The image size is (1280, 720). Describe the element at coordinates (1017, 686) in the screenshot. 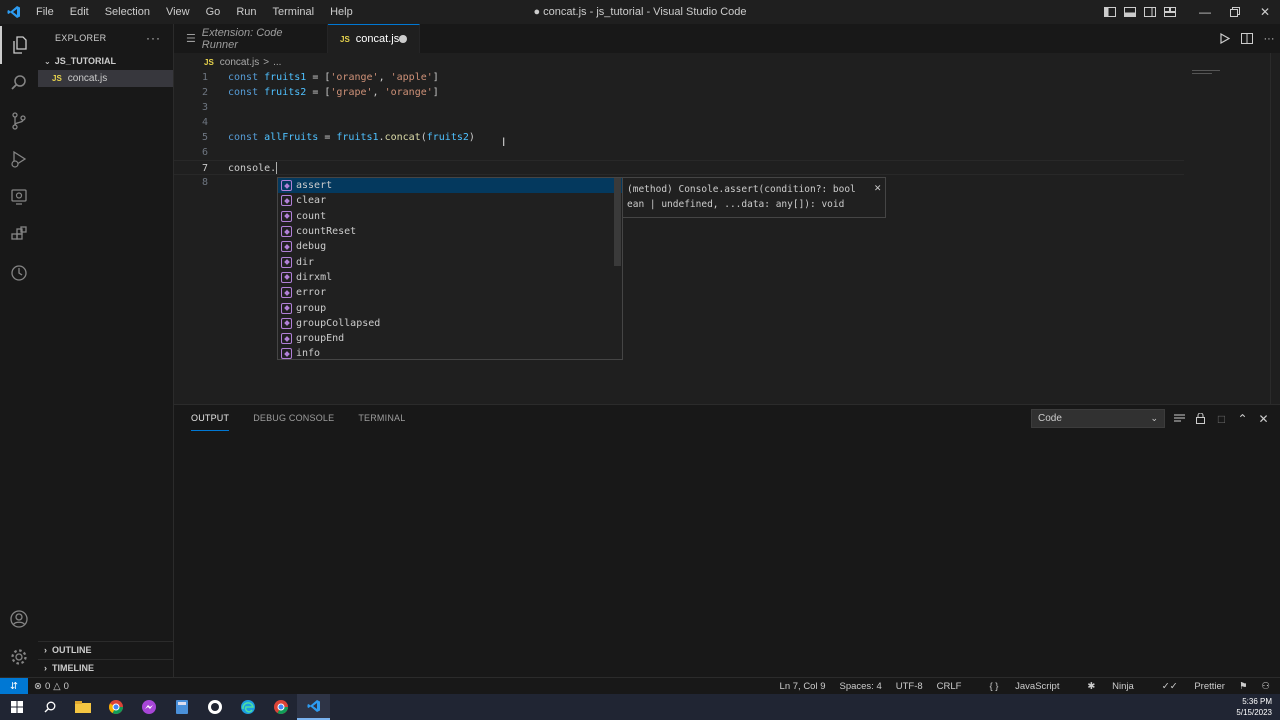

I see `language-mode: { } JavaScript` at that location.